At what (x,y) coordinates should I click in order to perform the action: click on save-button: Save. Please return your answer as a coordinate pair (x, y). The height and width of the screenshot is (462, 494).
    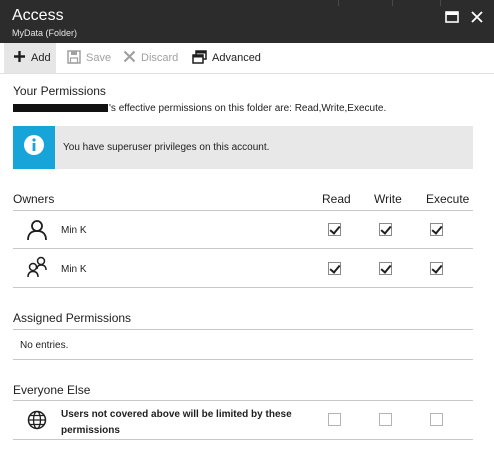
    Looking at the image, I should click on (89, 58).